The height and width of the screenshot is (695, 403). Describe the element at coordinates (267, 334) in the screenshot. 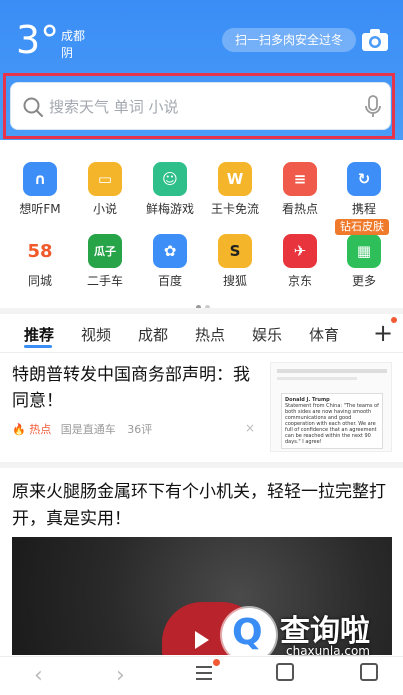

I see `tab-entertainment: 娱乐` at that location.